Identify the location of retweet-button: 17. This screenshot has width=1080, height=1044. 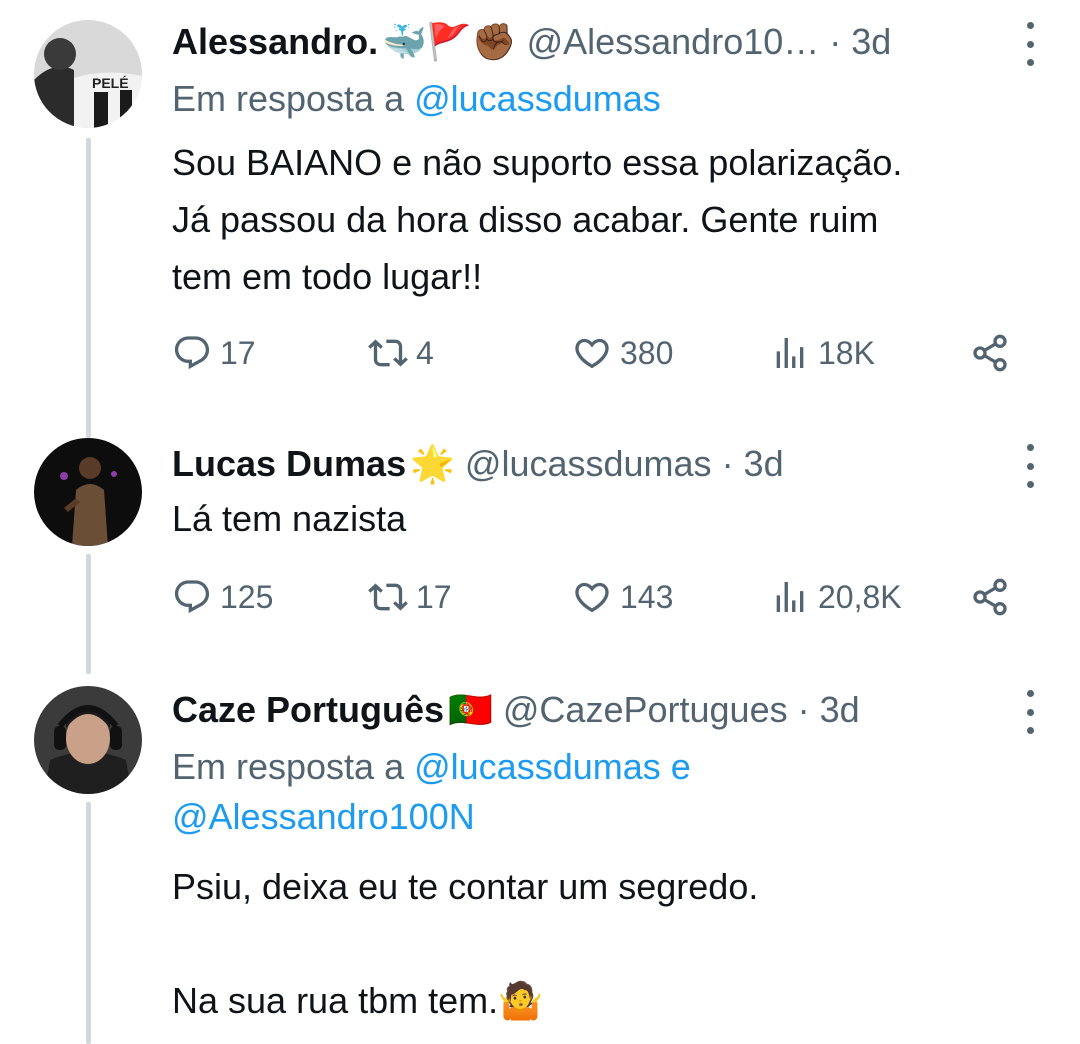
(410, 597).